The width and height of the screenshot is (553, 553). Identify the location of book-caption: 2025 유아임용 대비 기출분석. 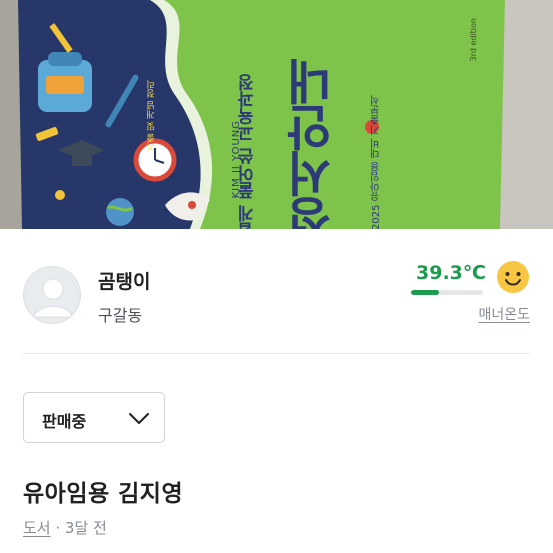
(376, 162).